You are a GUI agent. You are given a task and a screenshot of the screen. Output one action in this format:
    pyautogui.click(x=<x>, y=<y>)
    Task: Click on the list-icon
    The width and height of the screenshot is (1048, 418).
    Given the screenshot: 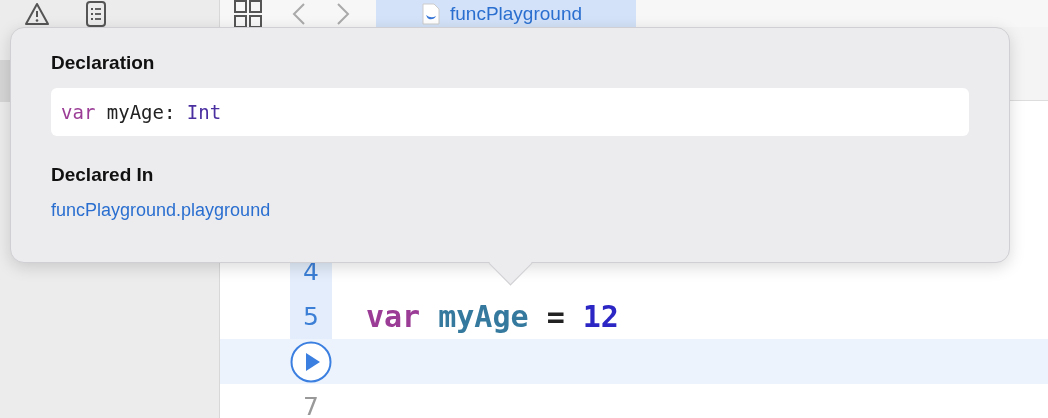 What is the action you would take?
    pyautogui.click(x=96, y=13)
    